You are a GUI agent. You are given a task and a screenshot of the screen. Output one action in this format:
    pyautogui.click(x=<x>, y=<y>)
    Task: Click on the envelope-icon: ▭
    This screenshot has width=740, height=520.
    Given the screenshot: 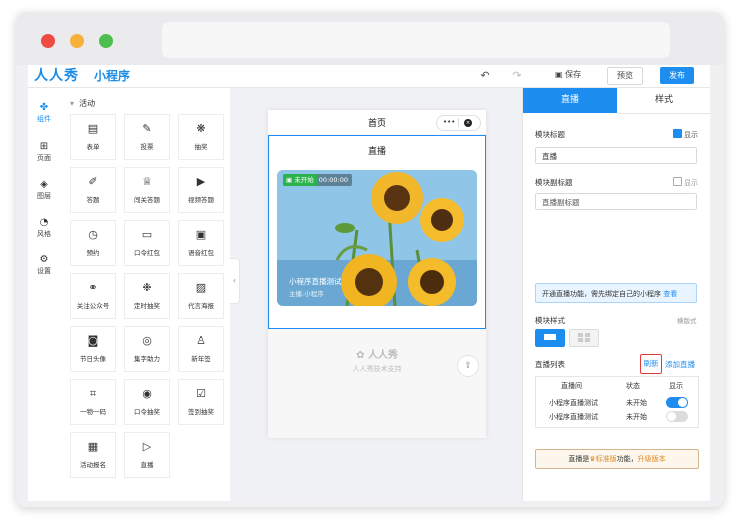 What is the action you would take?
    pyautogui.click(x=147, y=234)
    